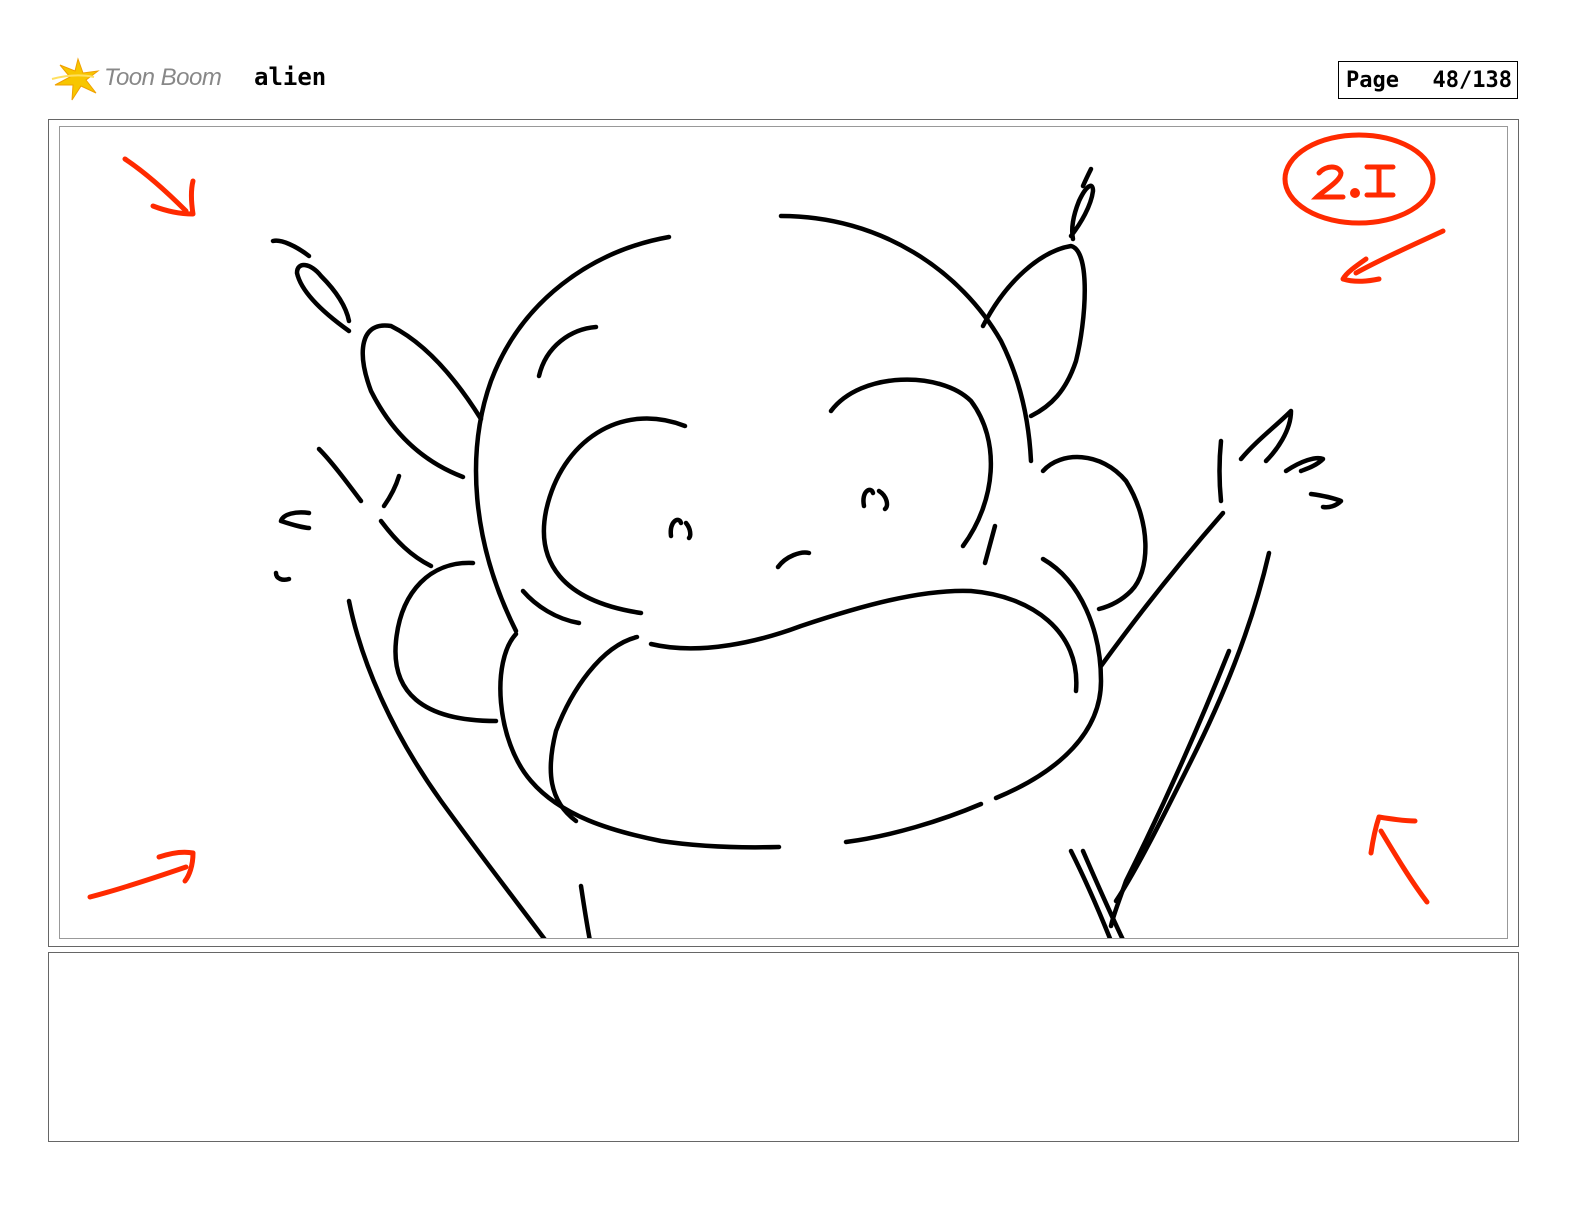  What do you see at coordinates (1372, 80) in the screenshot?
I see `page-label: Page` at bounding box center [1372, 80].